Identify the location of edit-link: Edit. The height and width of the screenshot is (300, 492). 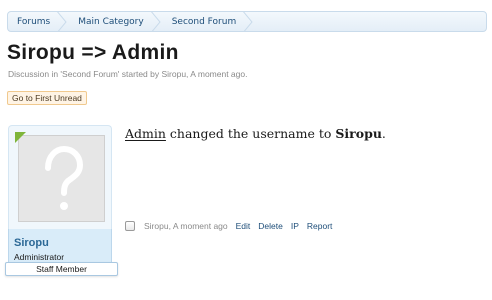
(243, 226).